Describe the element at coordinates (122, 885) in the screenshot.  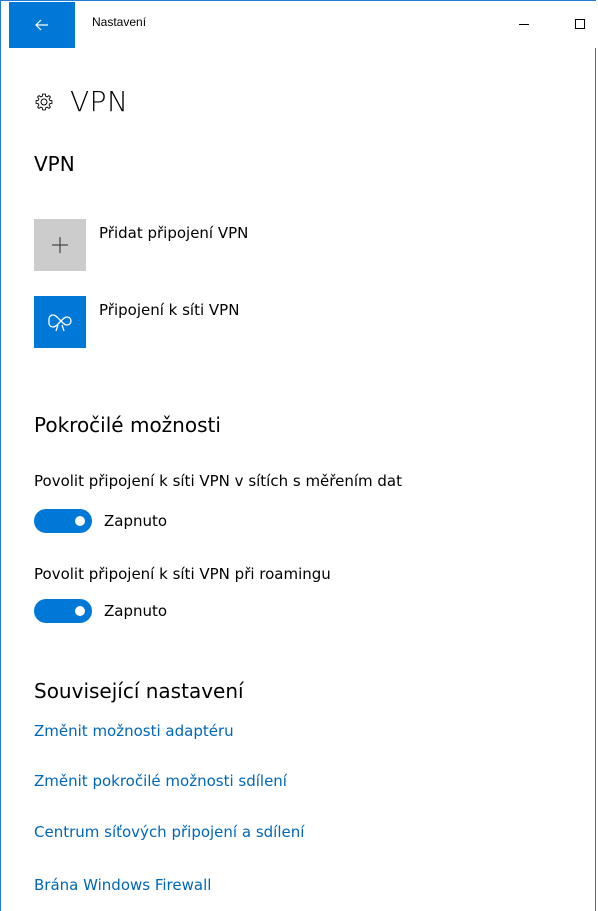
I see `windows-firewall-link: Brána Windows Firewall` at that location.